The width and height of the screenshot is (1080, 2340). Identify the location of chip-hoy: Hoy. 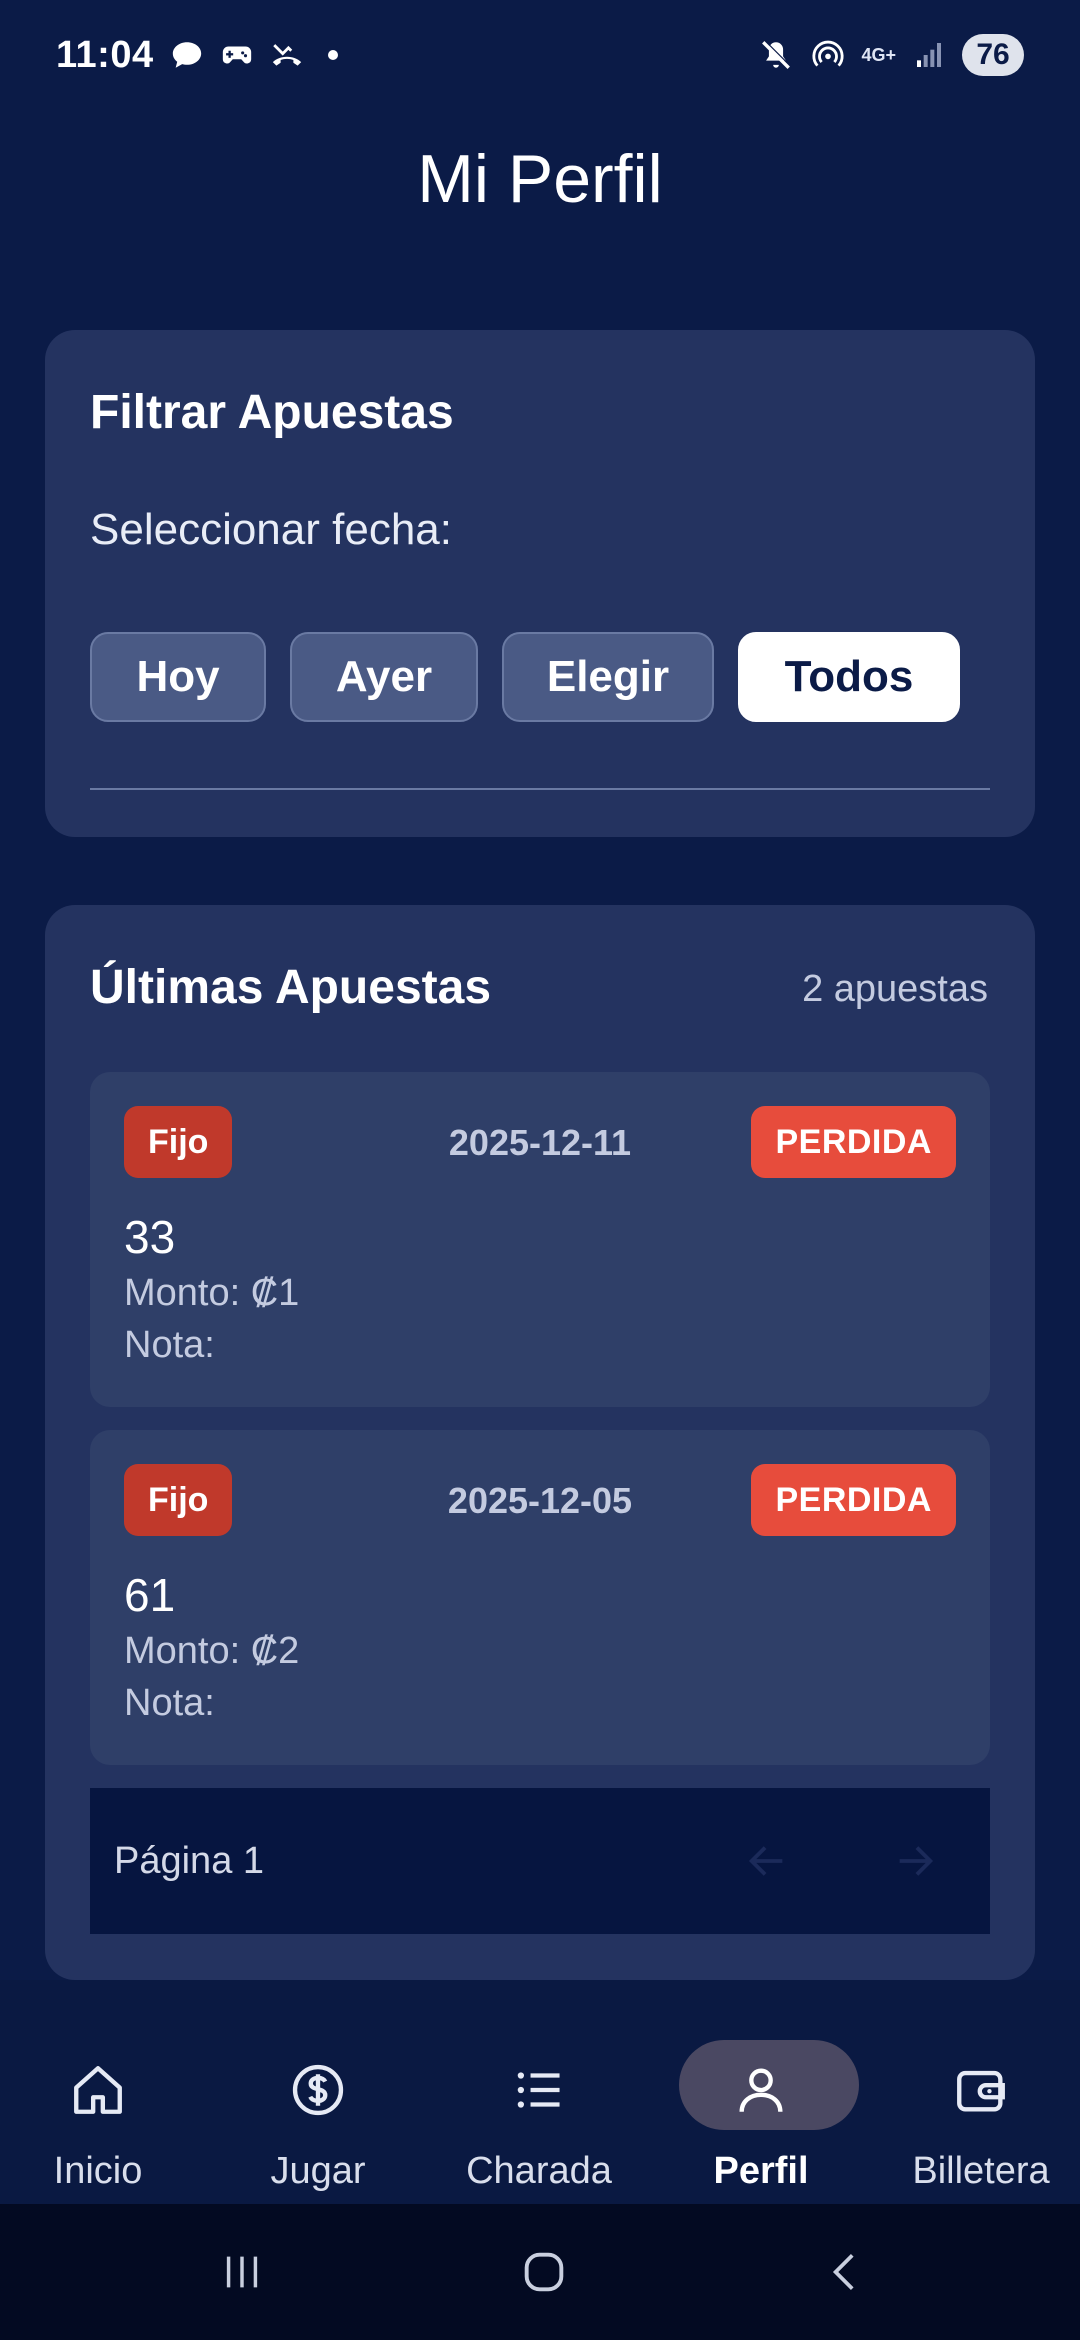
(178, 677).